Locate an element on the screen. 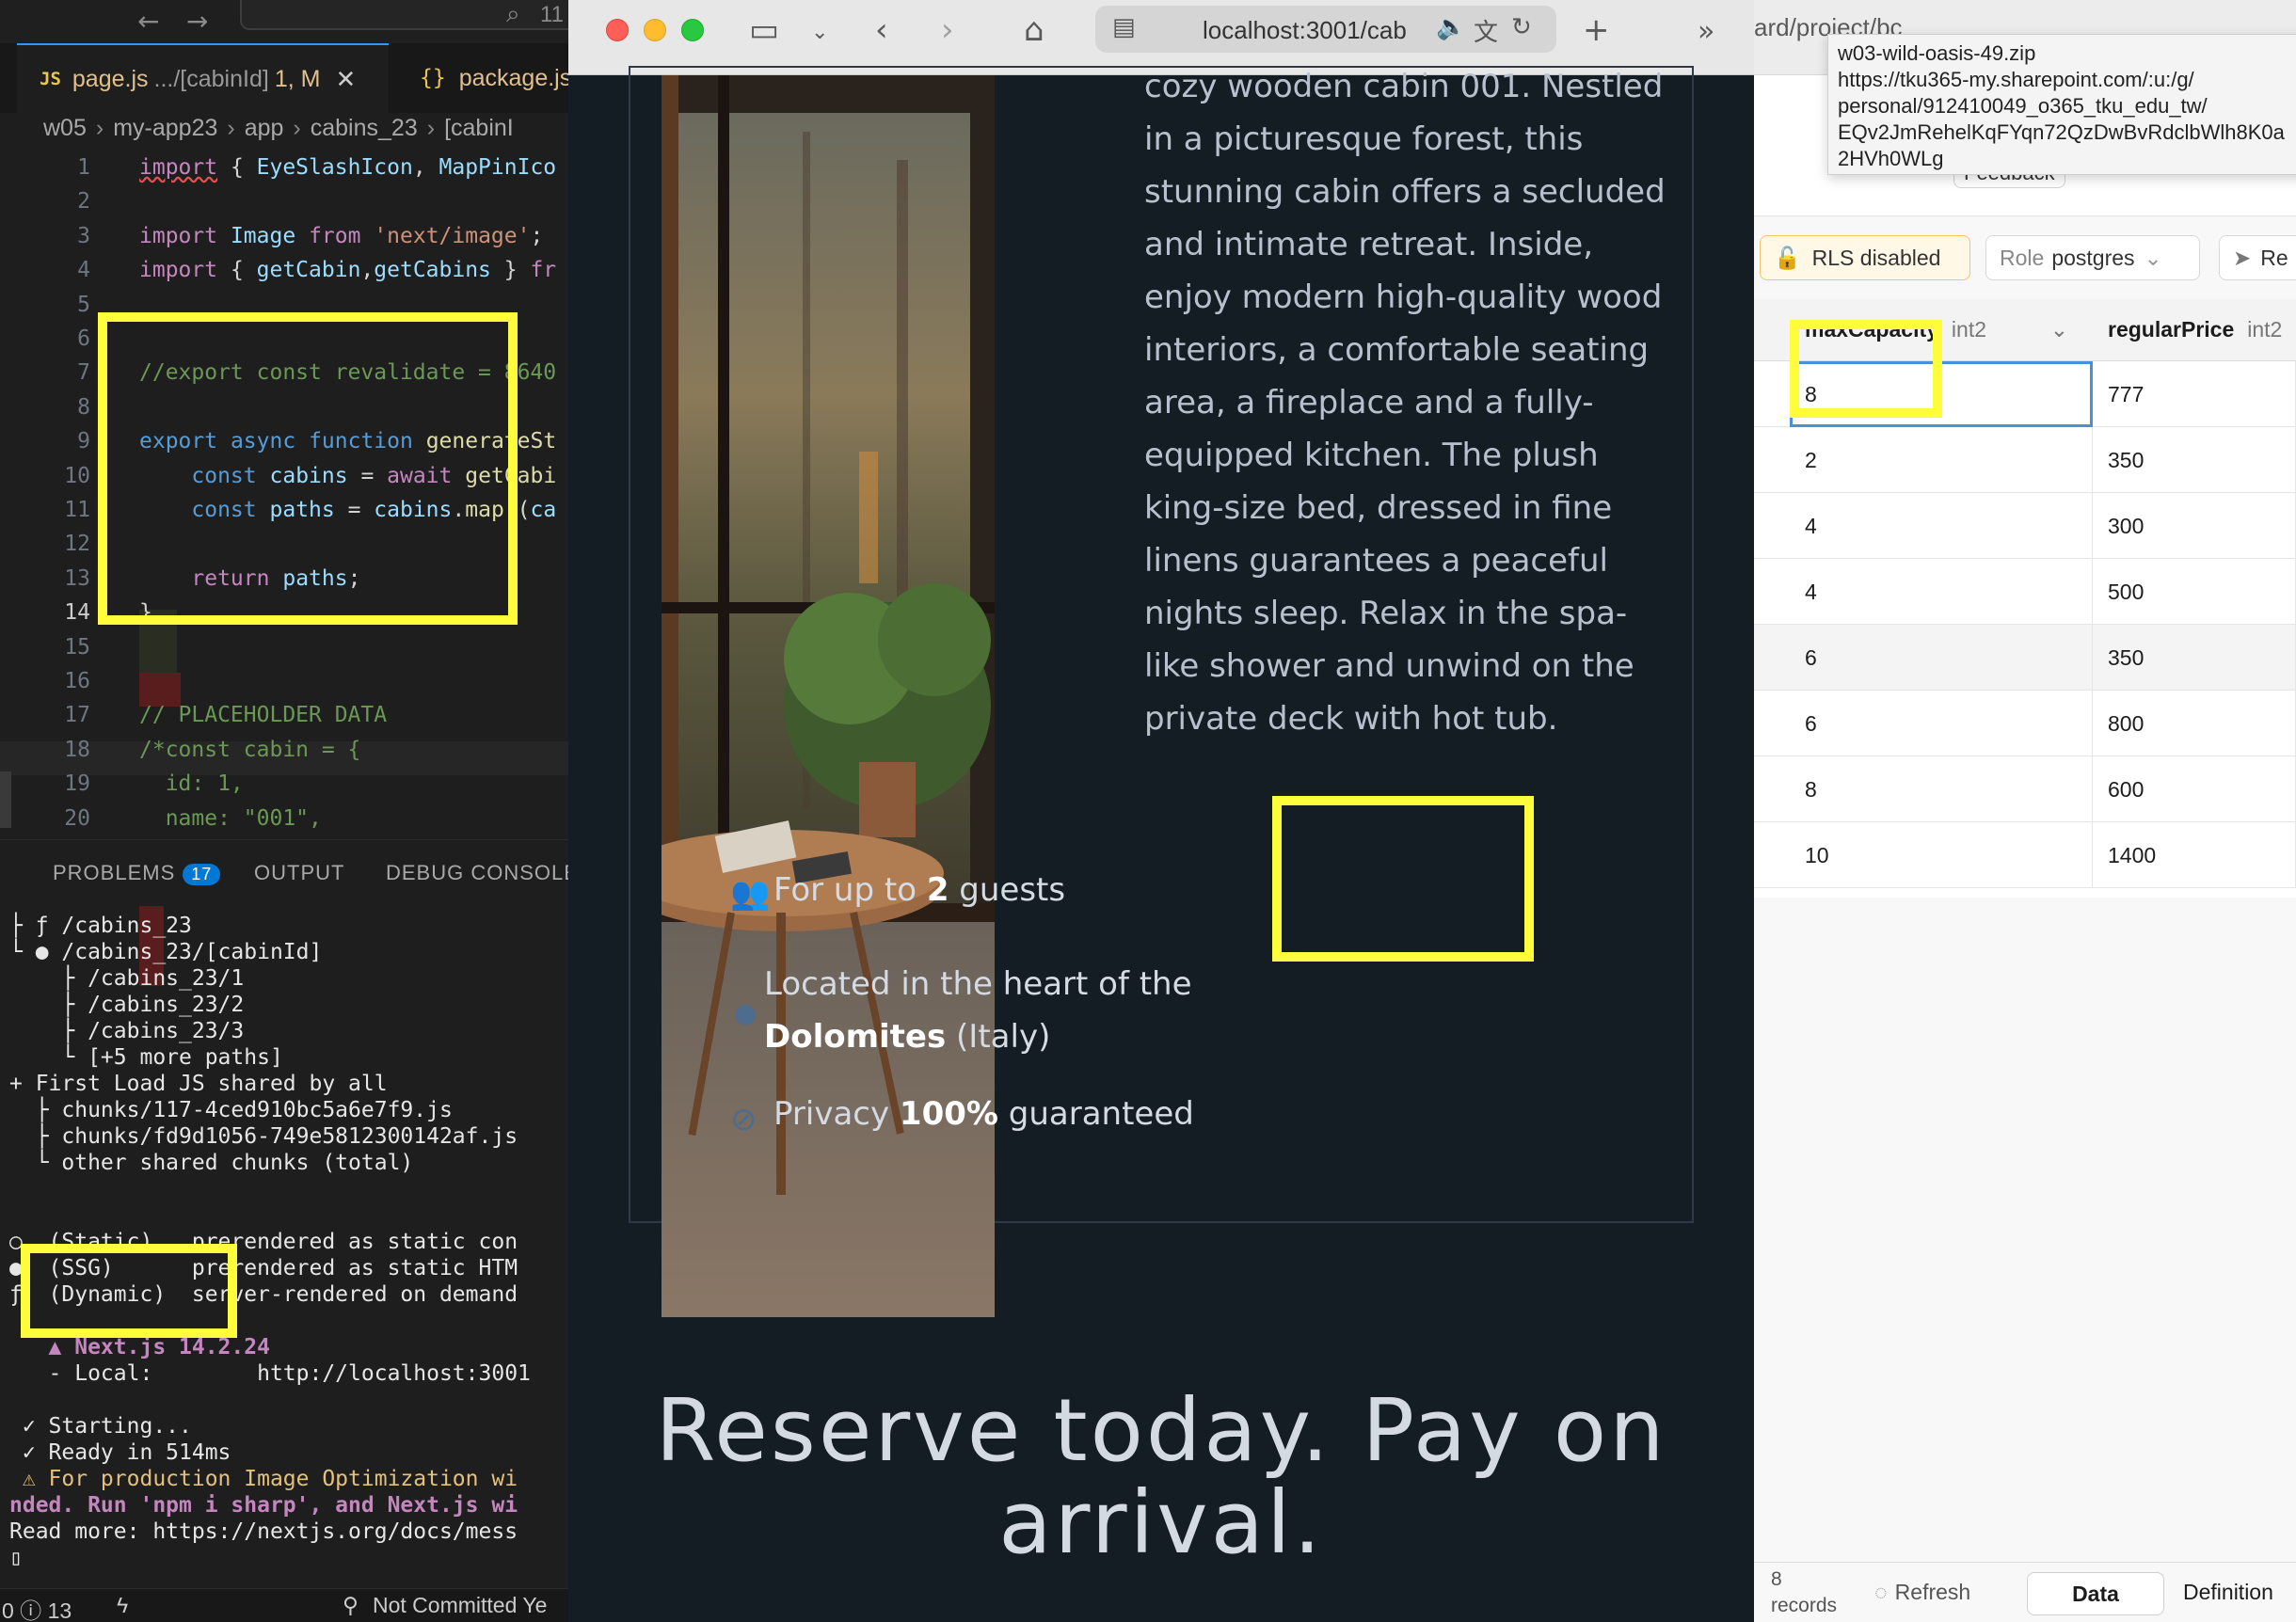 This screenshot has width=2296, height=1622. code-line: 4 import { getCabin,getCabins } fr is located at coordinates (284, 270).